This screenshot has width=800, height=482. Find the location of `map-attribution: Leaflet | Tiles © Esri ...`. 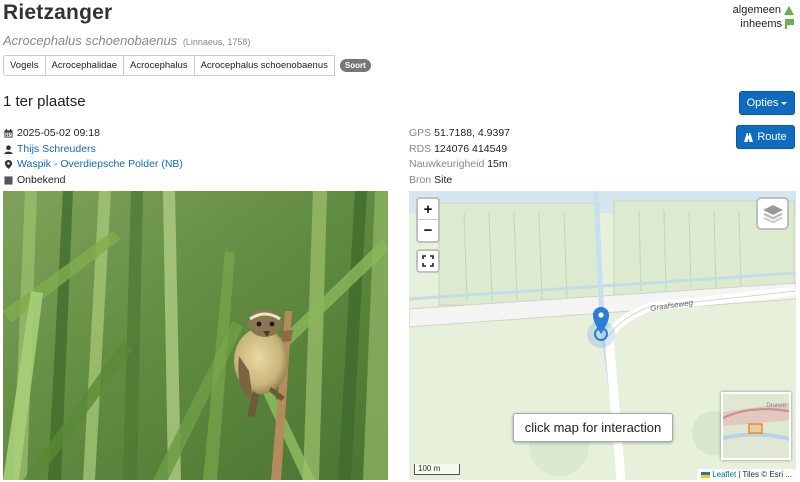

map-attribution: Leaflet | Tiles © Esri ... is located at coordinates (746, 474).